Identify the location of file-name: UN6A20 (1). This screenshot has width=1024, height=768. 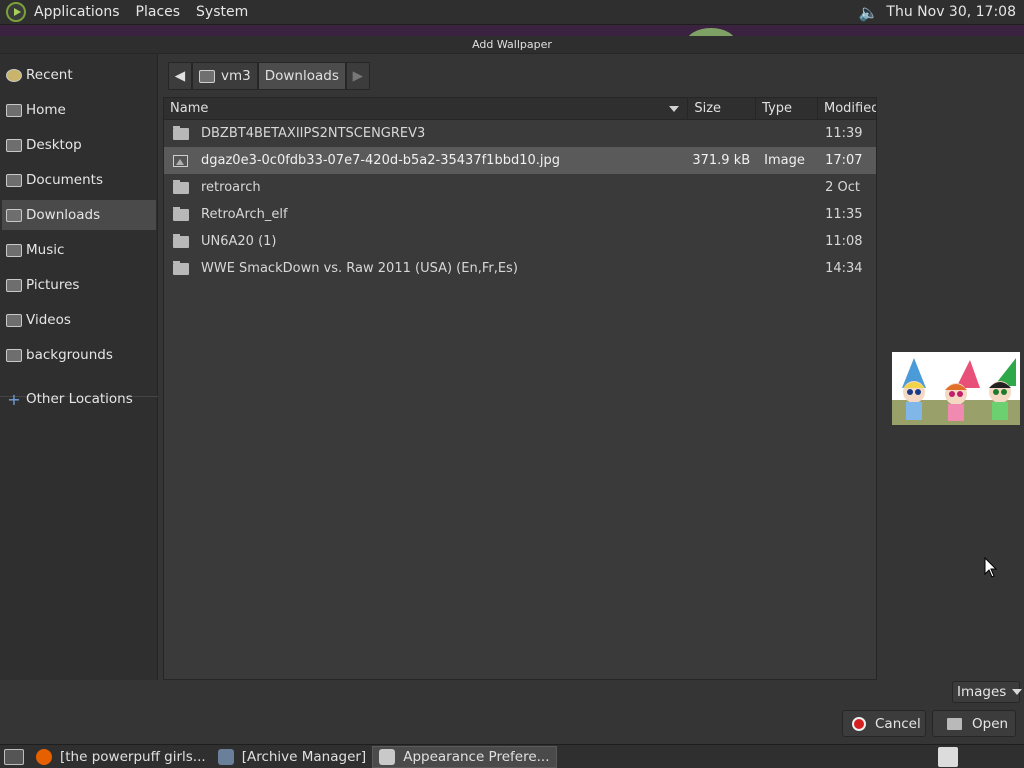
(239, 241).